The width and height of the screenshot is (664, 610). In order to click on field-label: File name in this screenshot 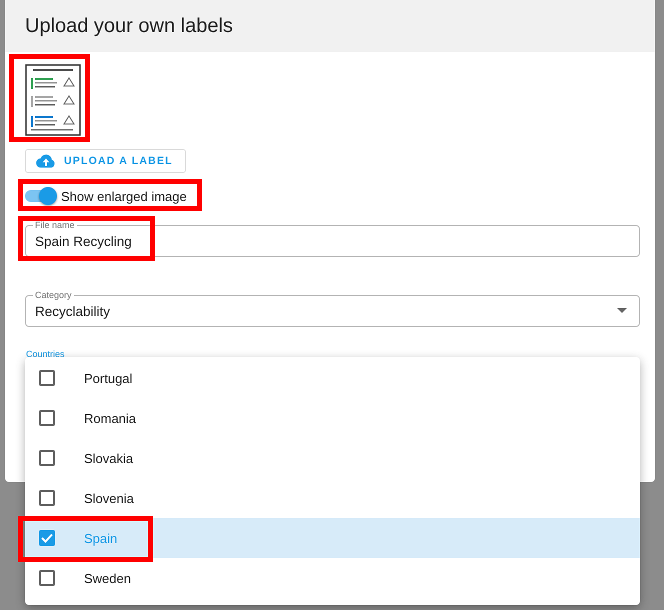, I will do `click(55, 225)`.